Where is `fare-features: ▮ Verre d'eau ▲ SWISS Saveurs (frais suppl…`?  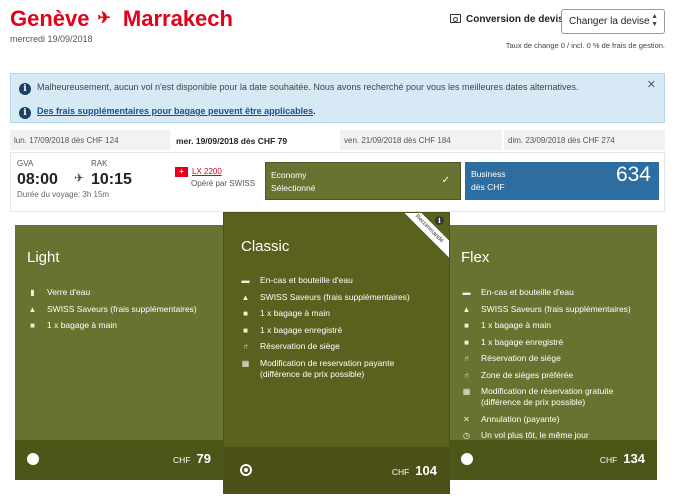
fare-features: ▮ Verre d'eau ▲ SWISS Saveurs (frais suppl… is located at coordinates (111, 312).